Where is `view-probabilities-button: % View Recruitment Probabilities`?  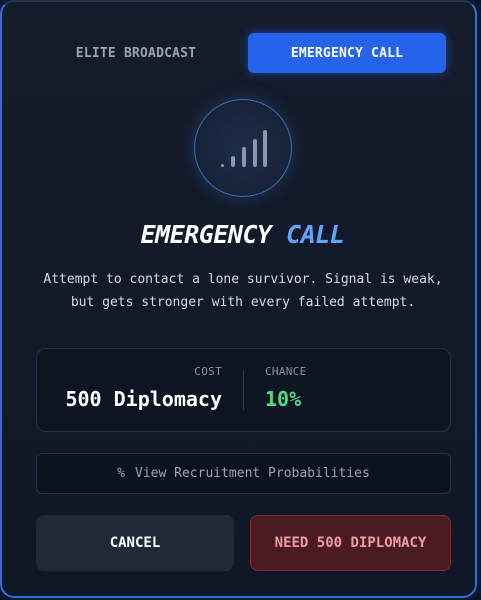
view-probabilities-button: % View Recruitment Probabilities is located at coordinates (243, 473).